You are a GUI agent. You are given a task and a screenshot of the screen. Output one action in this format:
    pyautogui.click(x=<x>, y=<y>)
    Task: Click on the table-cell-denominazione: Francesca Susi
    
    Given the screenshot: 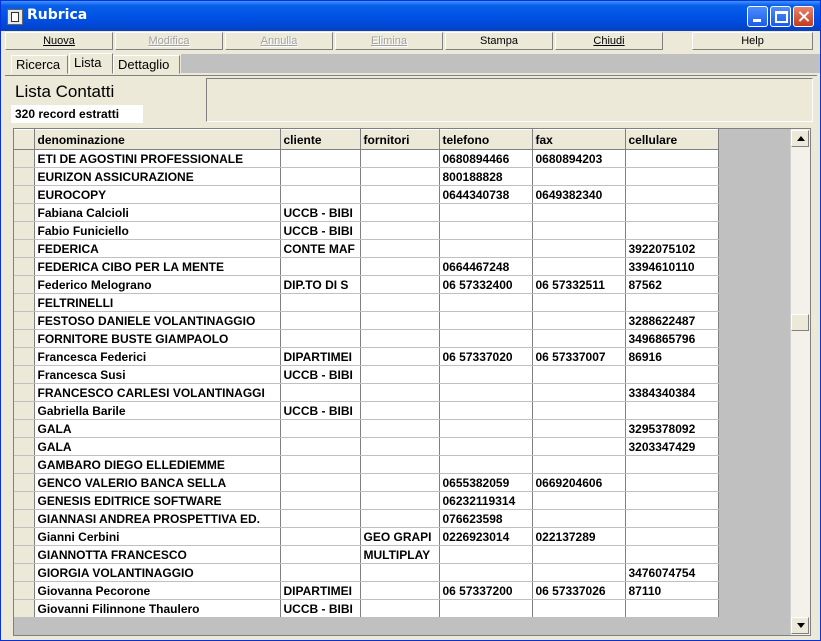 What is the action you would take?
    pyautogui.click(x=157, y=374)
    